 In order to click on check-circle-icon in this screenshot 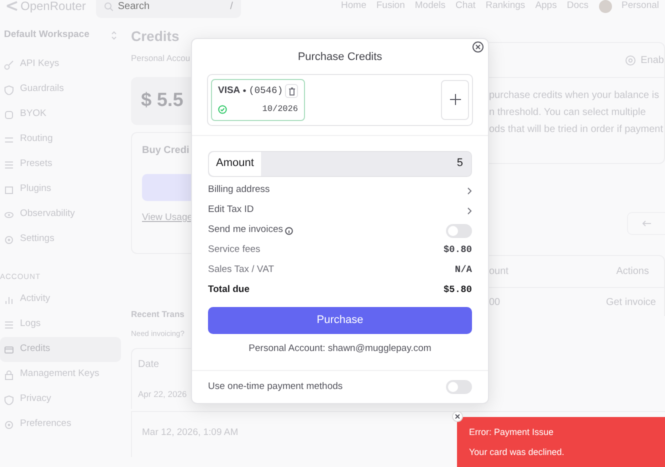, I will do `click(222, 109)`.